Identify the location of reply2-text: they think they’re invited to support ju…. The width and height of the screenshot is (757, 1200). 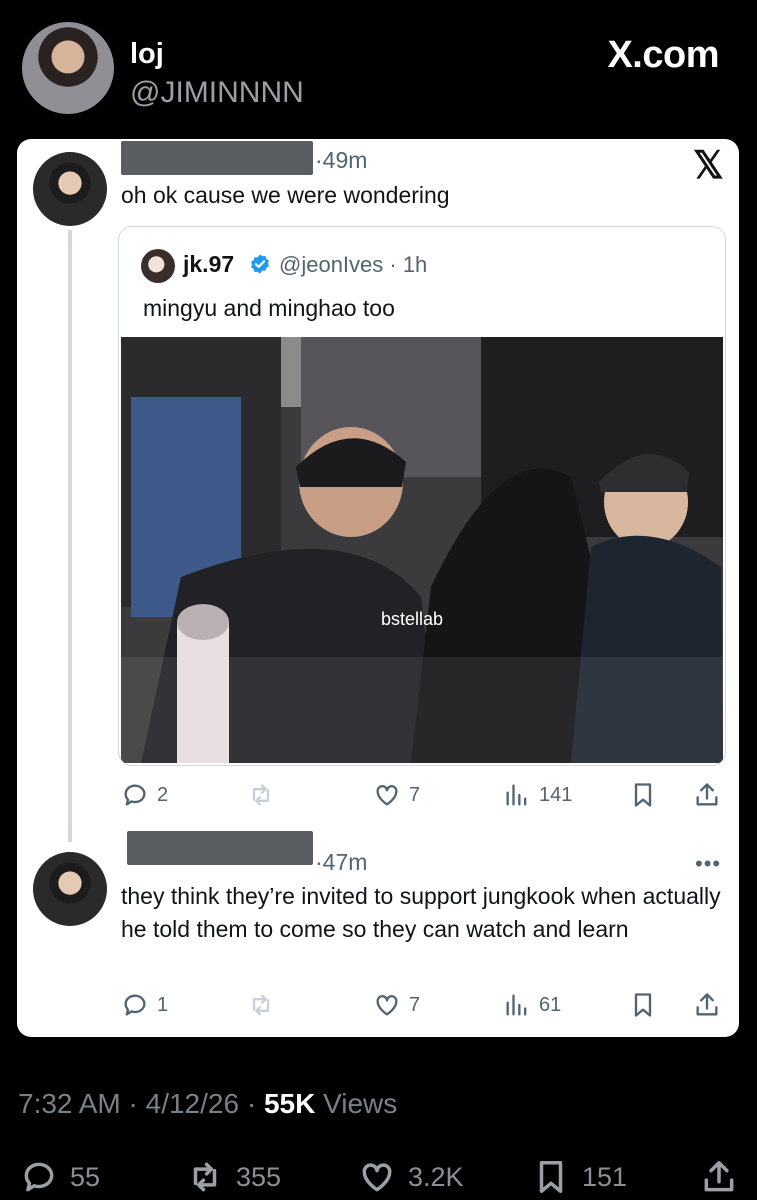
(421, 912).